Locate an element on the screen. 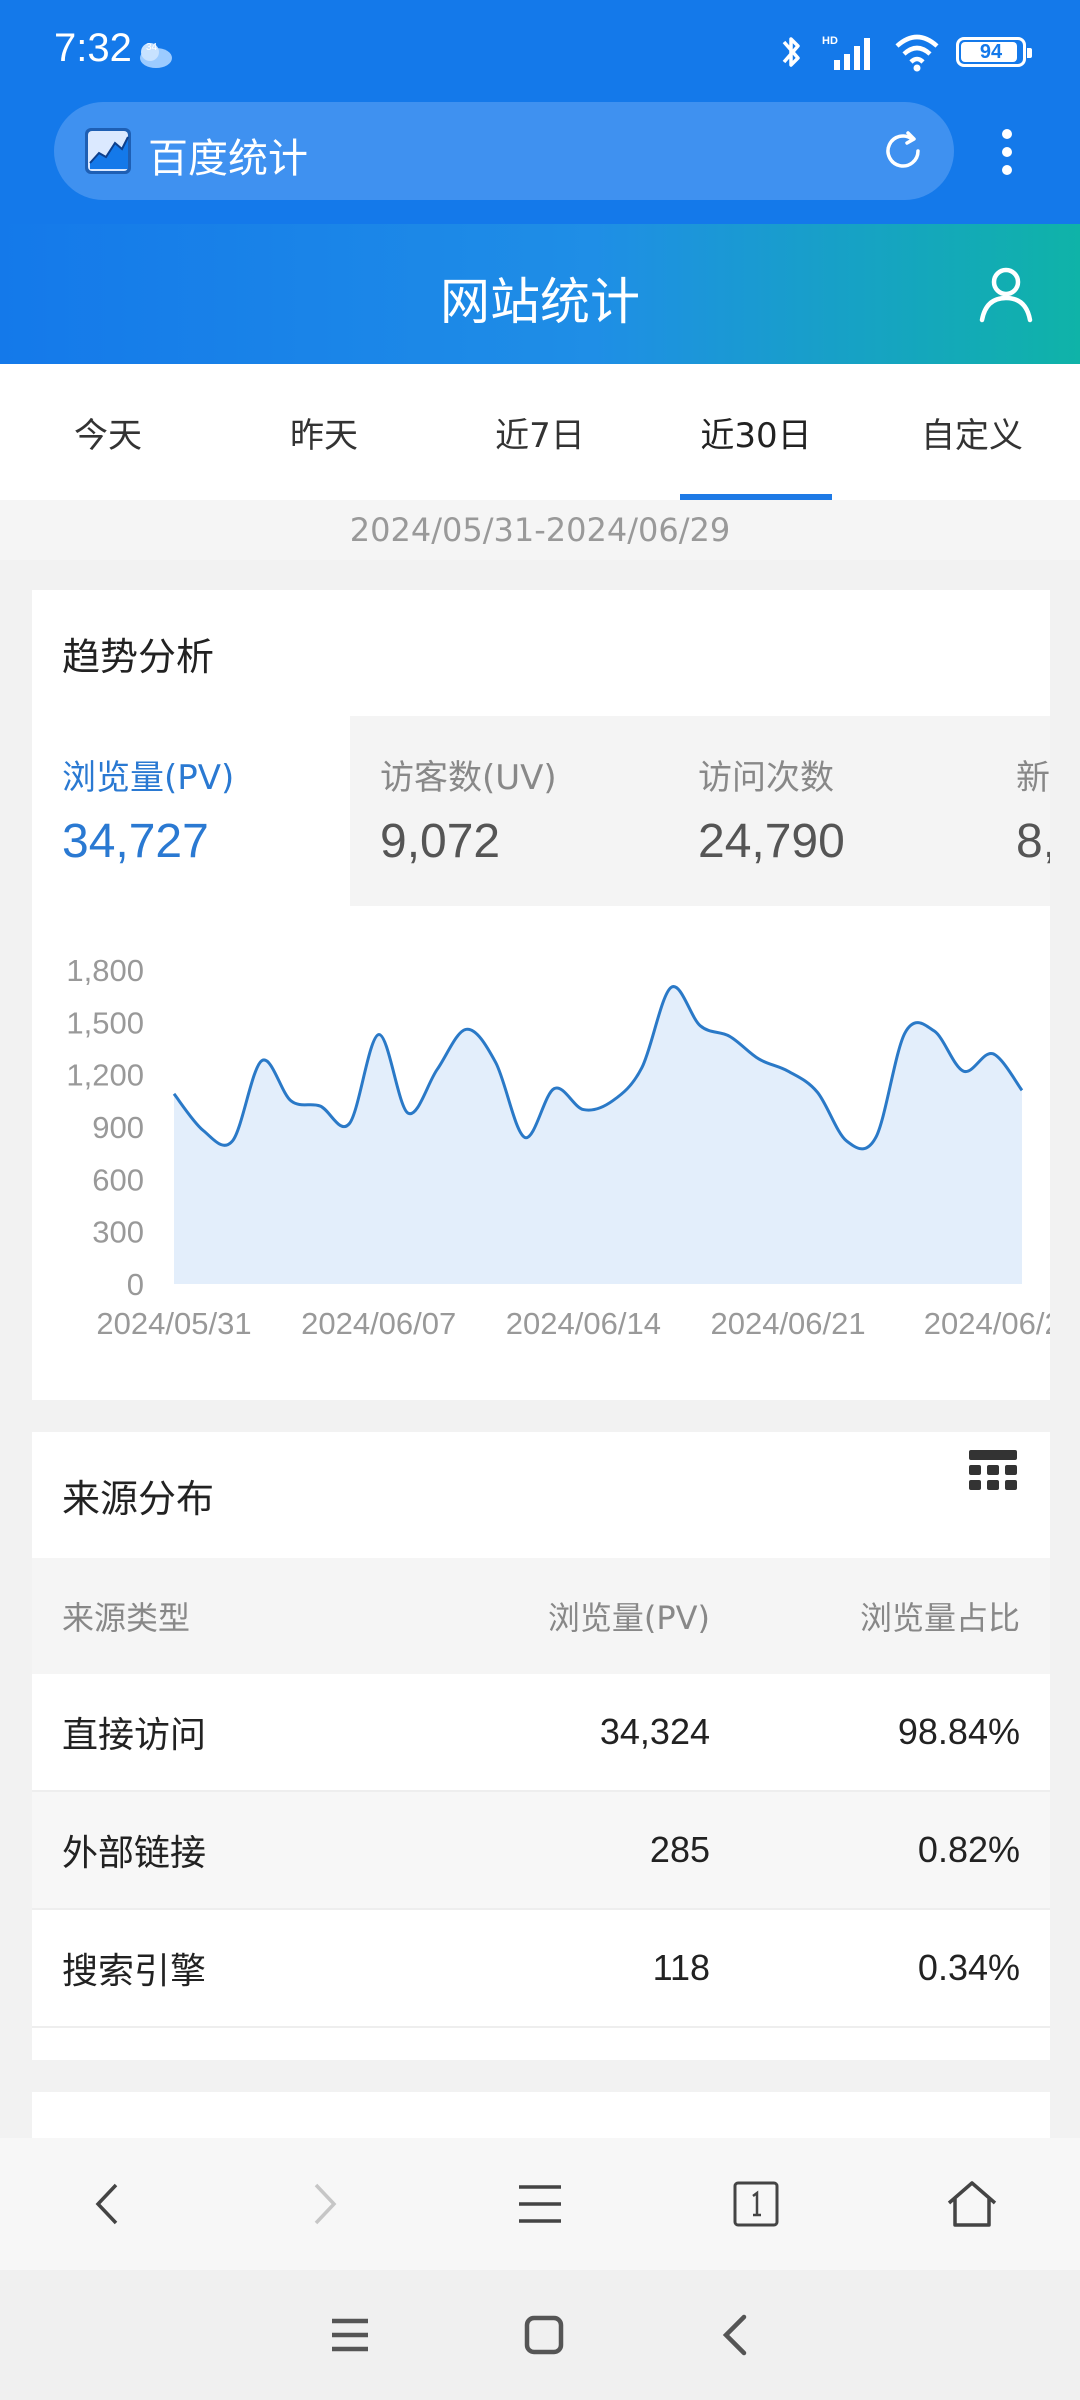 Image resolution: width=1080 pixels, height=2400 pixels. system-back-icon is located at coordinates (734, 2335).